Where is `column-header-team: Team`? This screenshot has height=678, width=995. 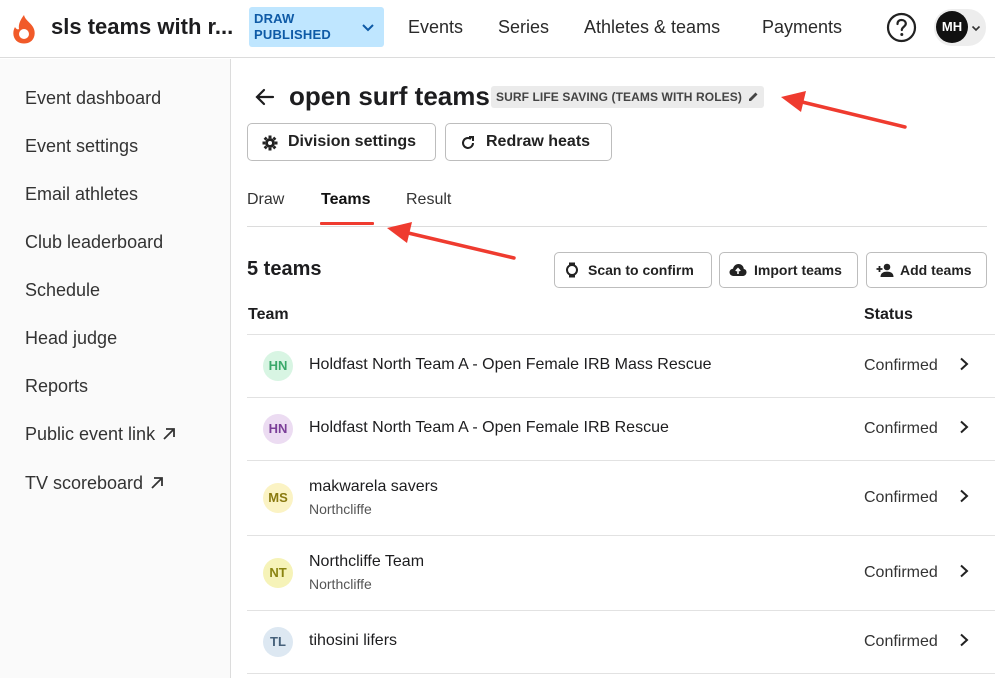
column-header-team: Team is located at coordinates (268, 314).